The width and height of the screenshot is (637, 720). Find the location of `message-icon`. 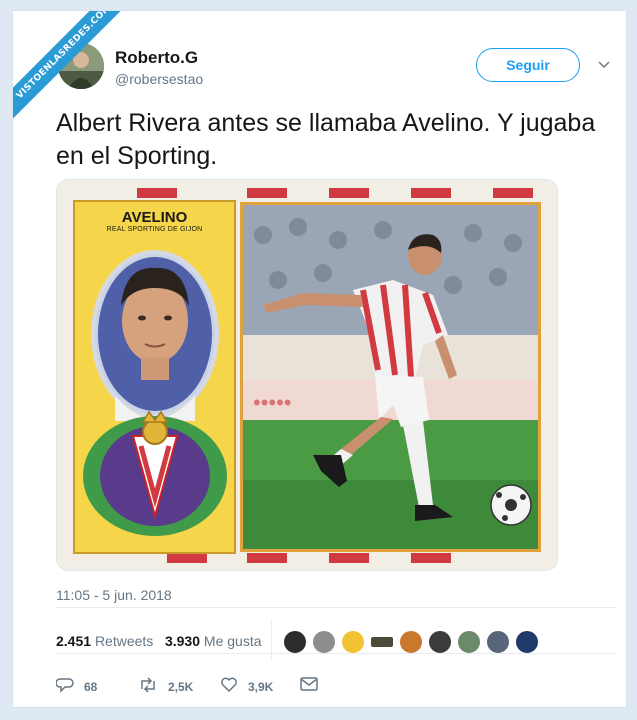

message-icon is located at coordinates (309, 685).